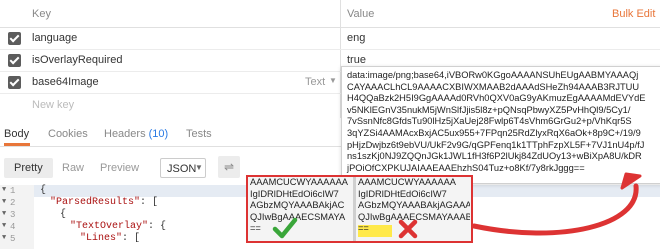 The height and width of the screenshot is (249, 660). What do you see at coordinates (361, 14) in the screenshot?
I see `header-value: Value` at bounding box center [361, 14].